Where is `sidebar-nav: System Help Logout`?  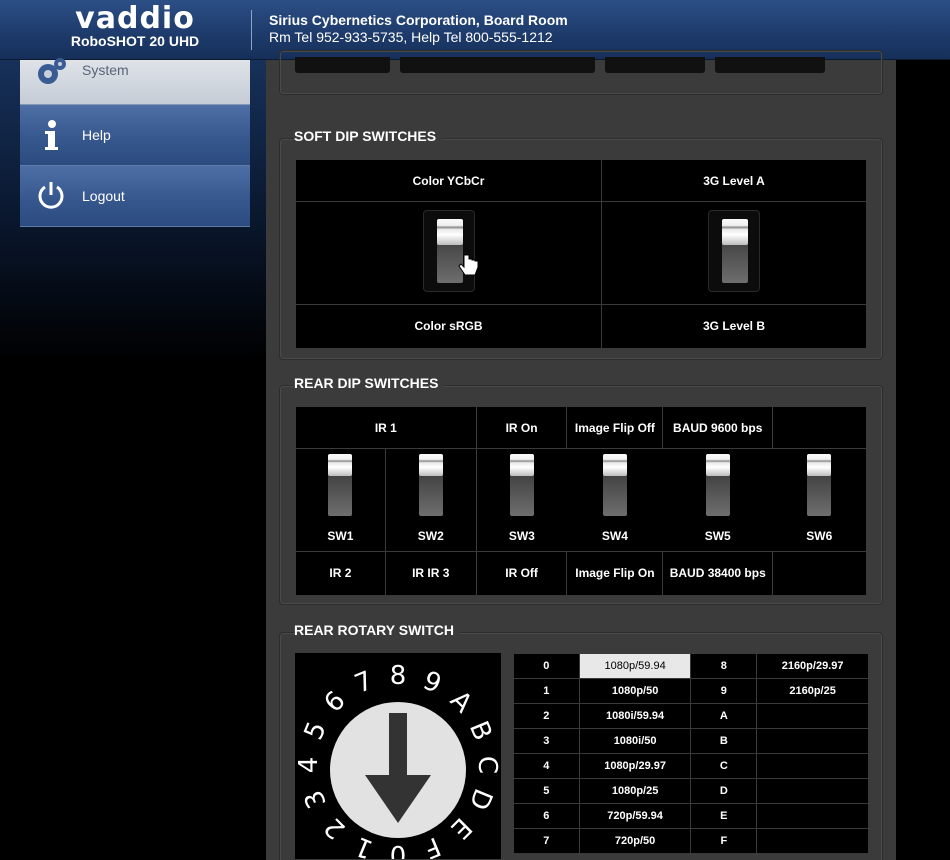 sidebar-nav: System Help Logout is located at coordinates (135, 142).